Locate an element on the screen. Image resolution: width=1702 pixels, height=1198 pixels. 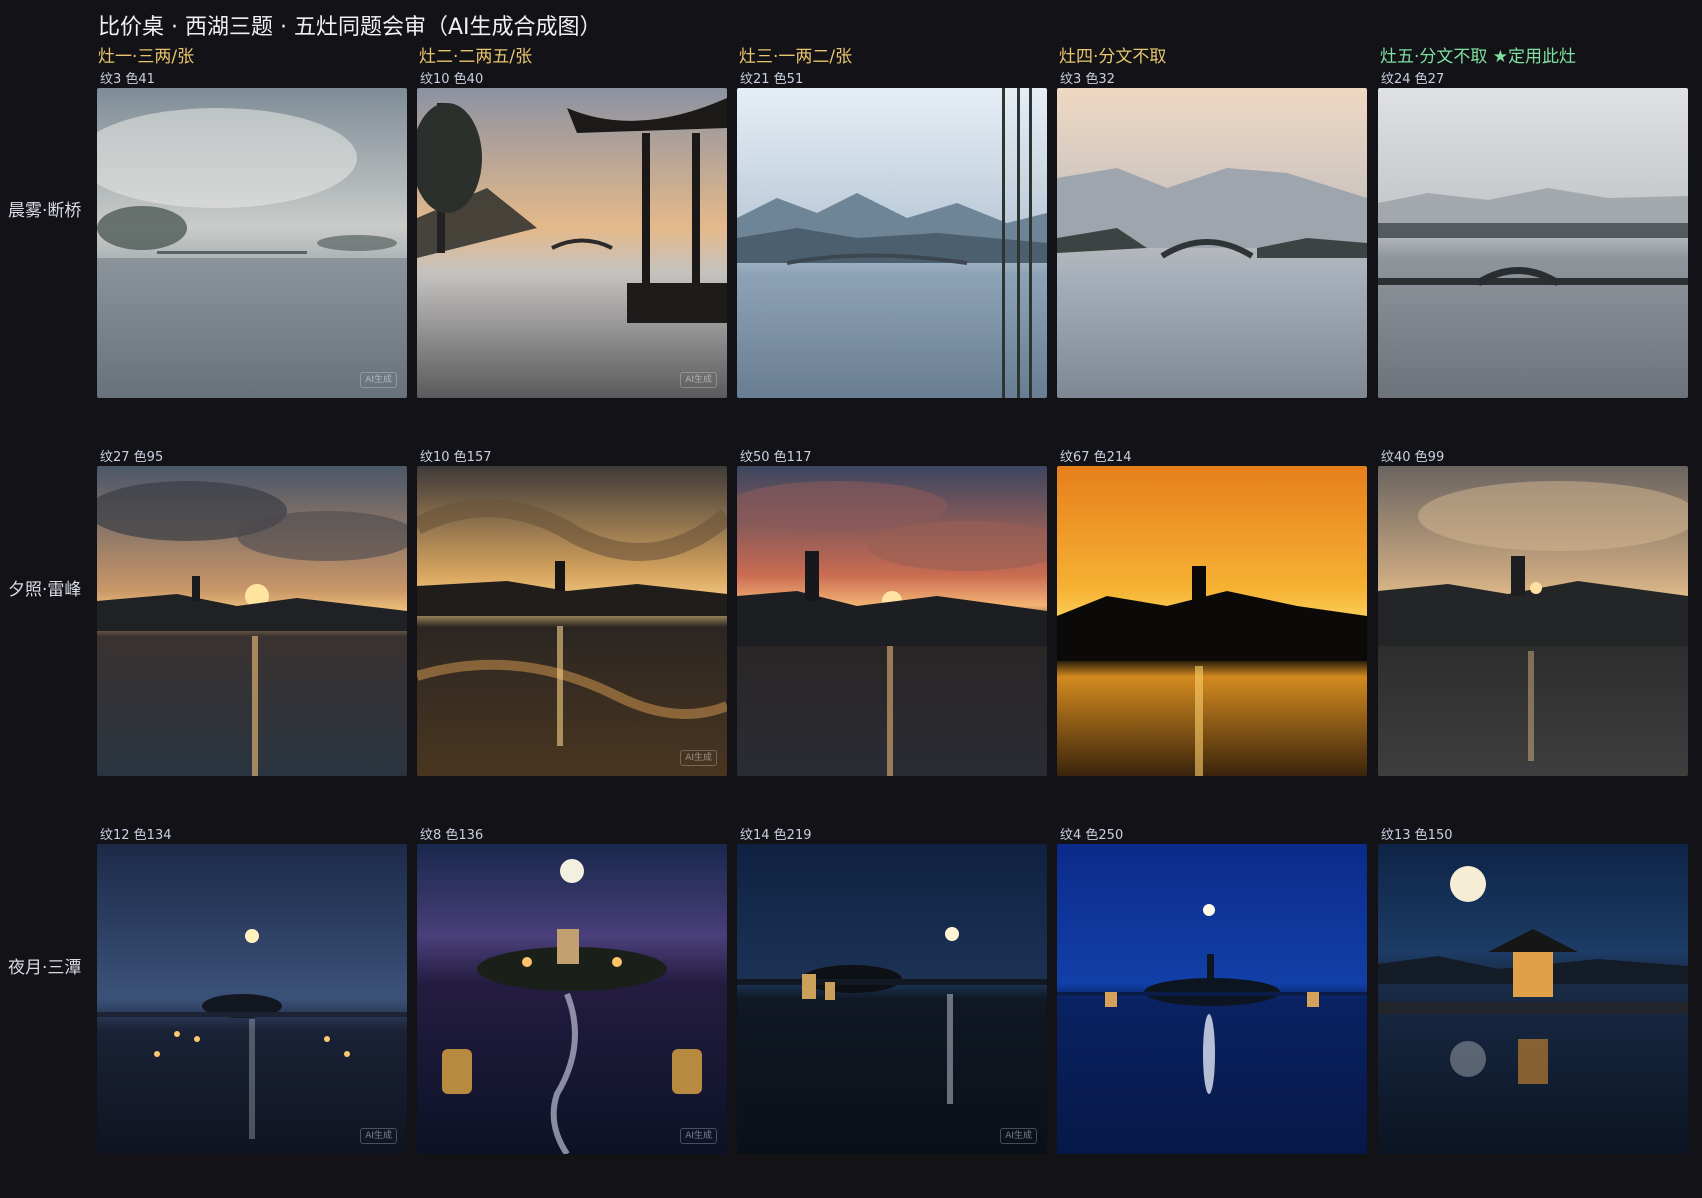
image-thumbnail-r2-c2: AI生成 is located at coordinates (572, 621).